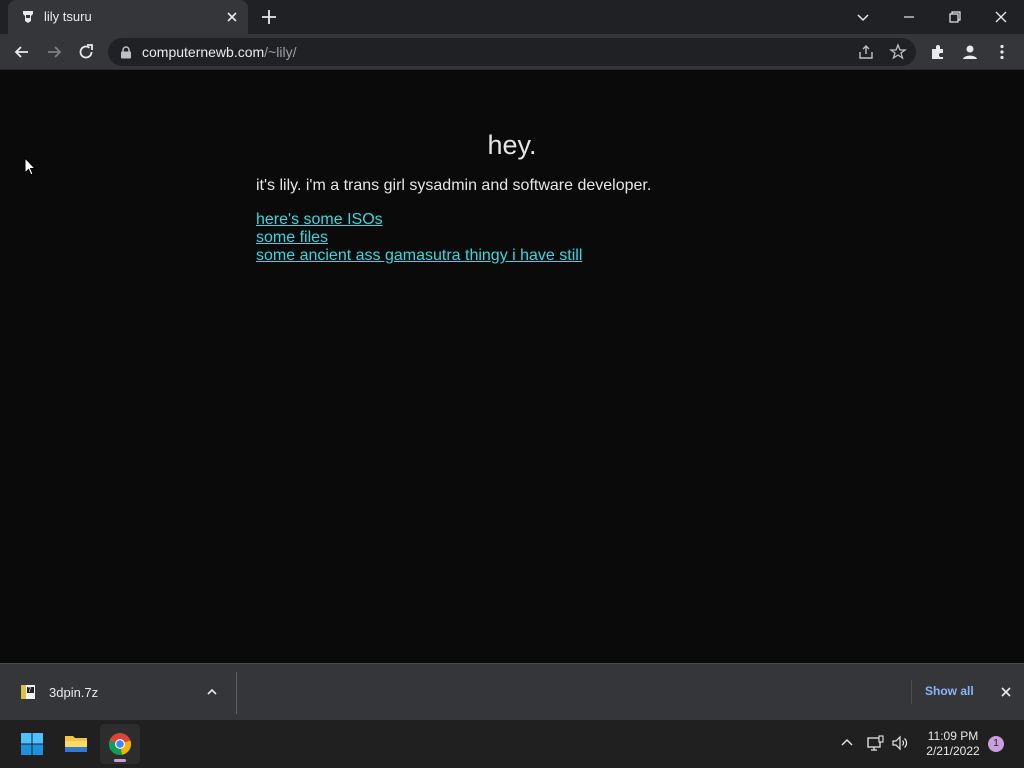 The height and width of the screenshot is (768, 1024). What do you see at coordinates (1002, 52) in the screenshot?
I see `menu-kebab-icon` at bounding box center [1002, 52].